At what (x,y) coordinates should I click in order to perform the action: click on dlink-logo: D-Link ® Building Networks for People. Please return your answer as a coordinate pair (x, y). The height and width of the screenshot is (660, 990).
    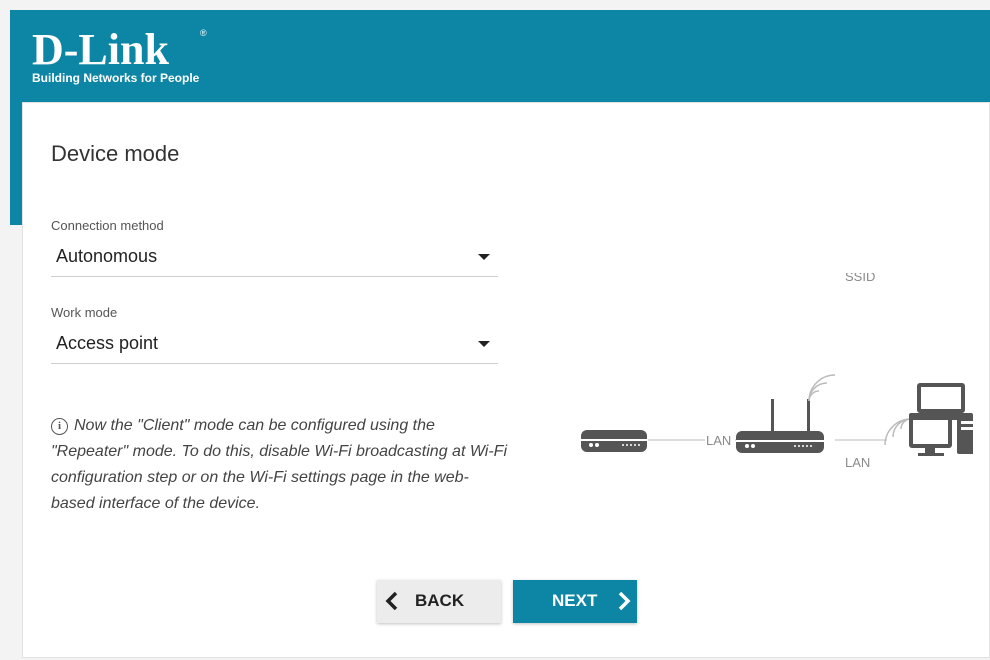
    Looking at the image, I should click on (119, 55).